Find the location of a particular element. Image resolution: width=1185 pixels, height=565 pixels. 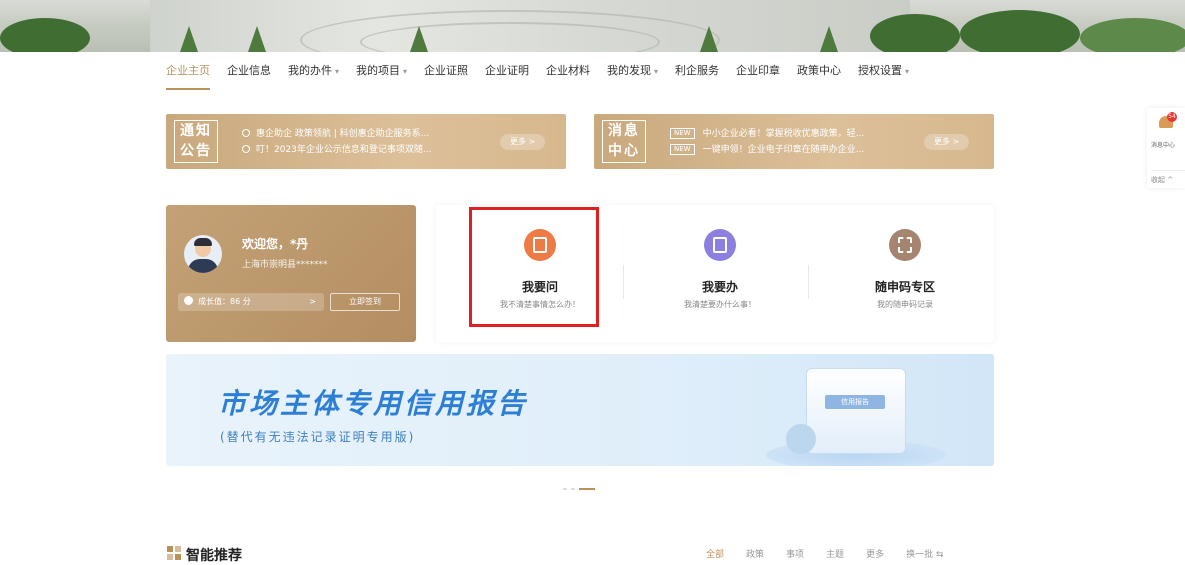

grid-icon is located at coordinates (174, 553).